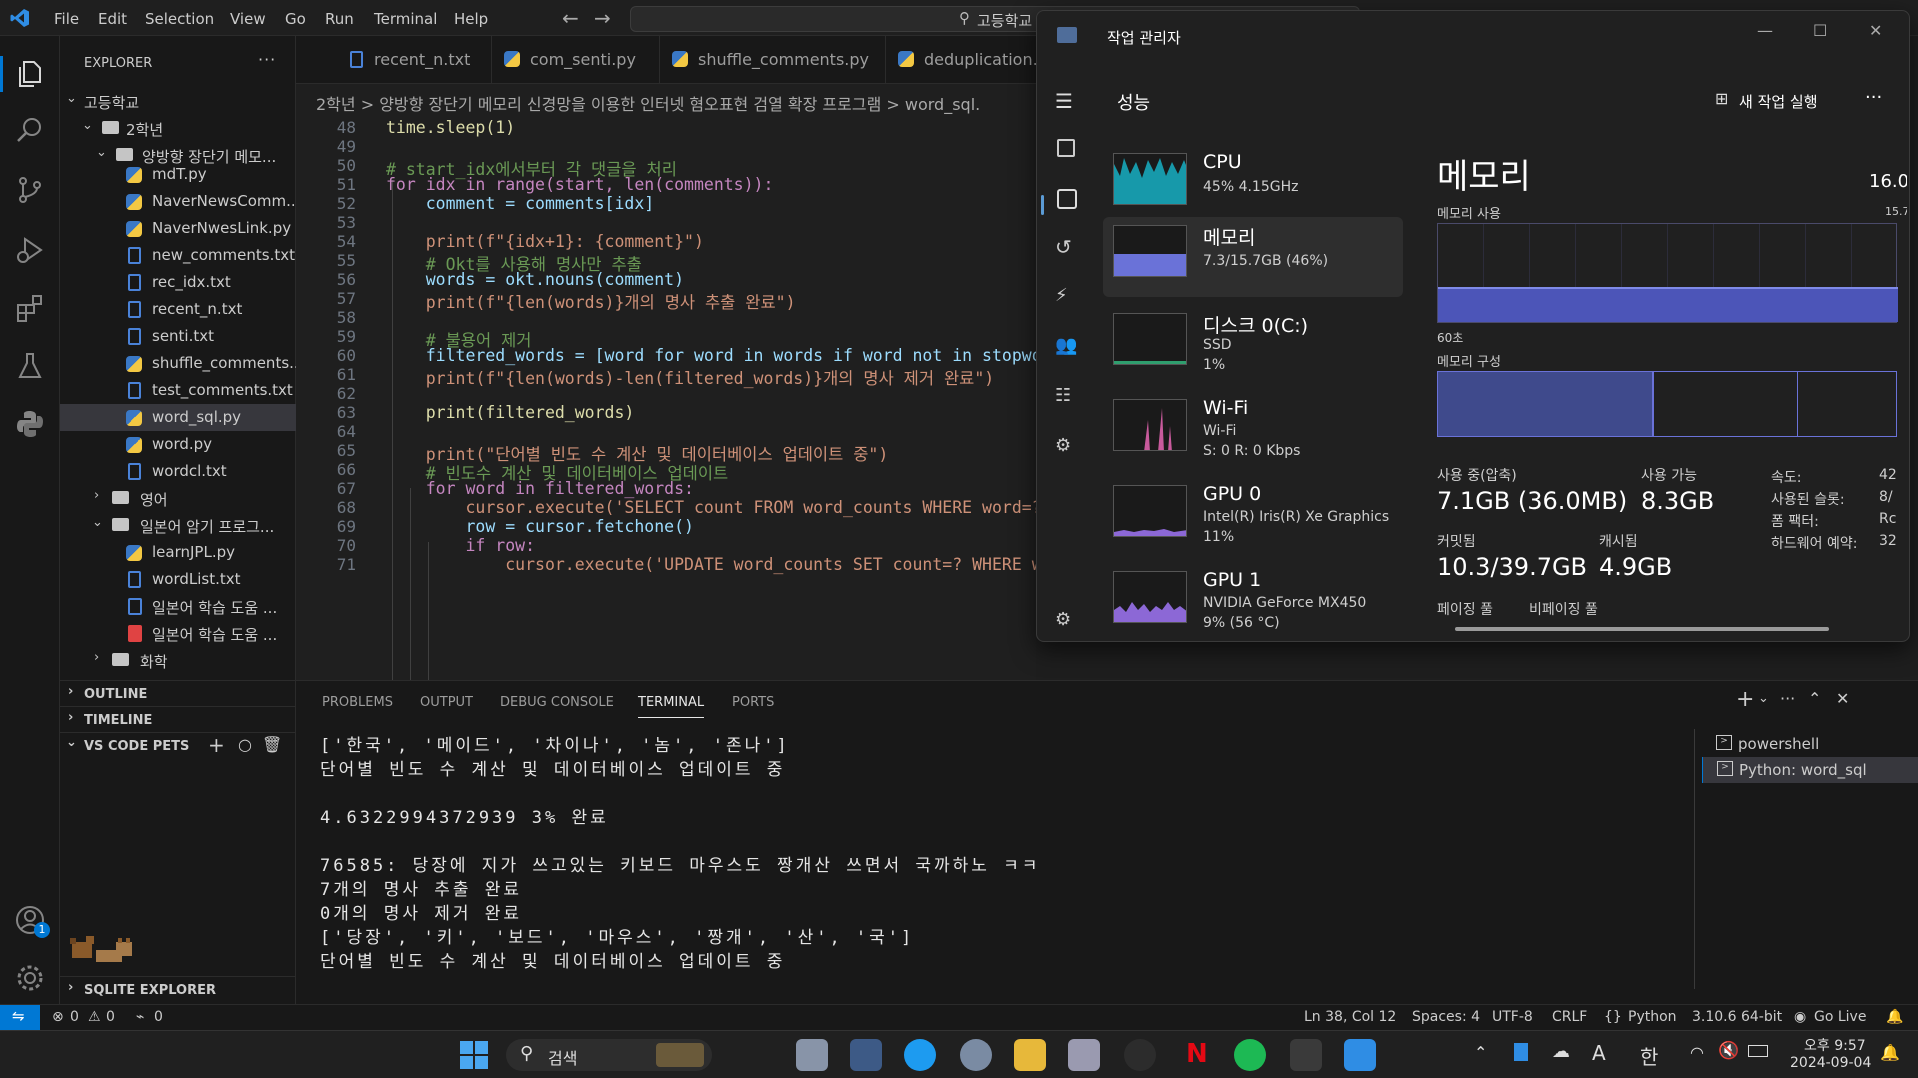 Image resolution: width=1918 pixels, height=1078 pixels. What do you see at coordinates (1875, 30) in the screenshot?
I see `close-window-icon: ✕` at bounding box center [1875, 30].